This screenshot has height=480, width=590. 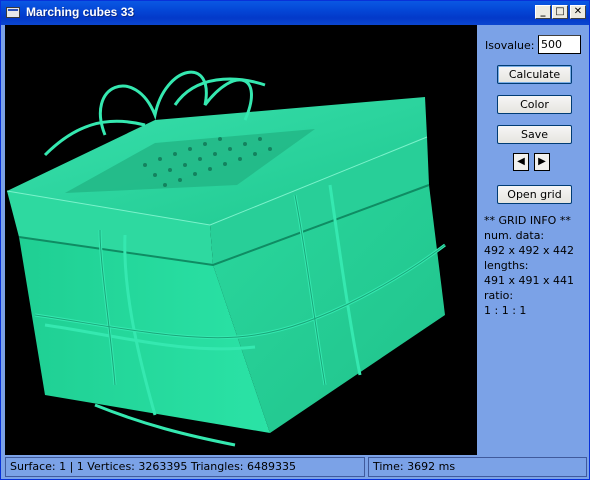 What do you see at coordinates (534, 194) in the screenshot?
I see `open-grid-button: Open grid` at bounding box center [534, 194].